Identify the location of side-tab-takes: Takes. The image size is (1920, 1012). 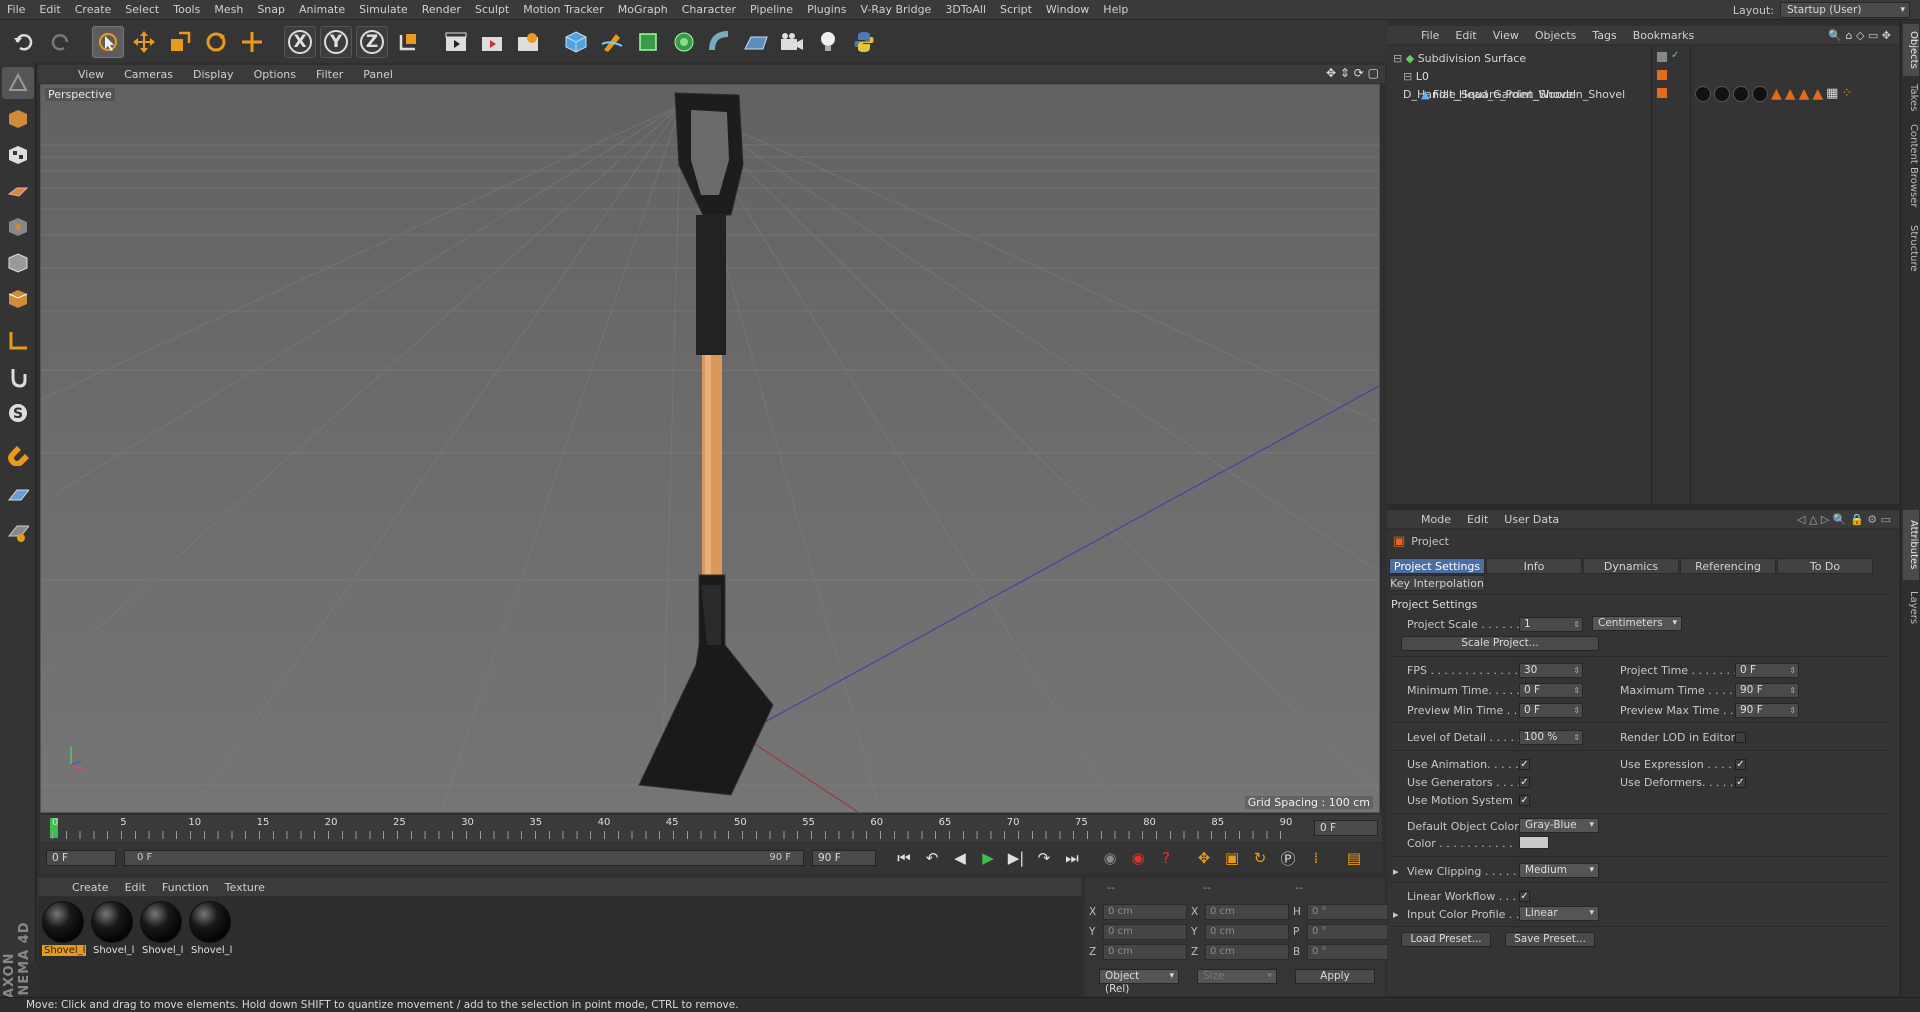
(1911, 97).